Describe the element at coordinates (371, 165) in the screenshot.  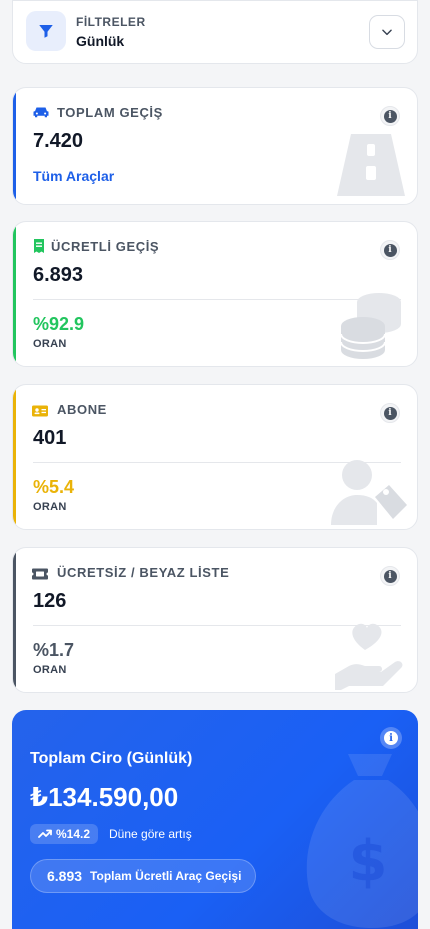
I see `road-icon` at that location.